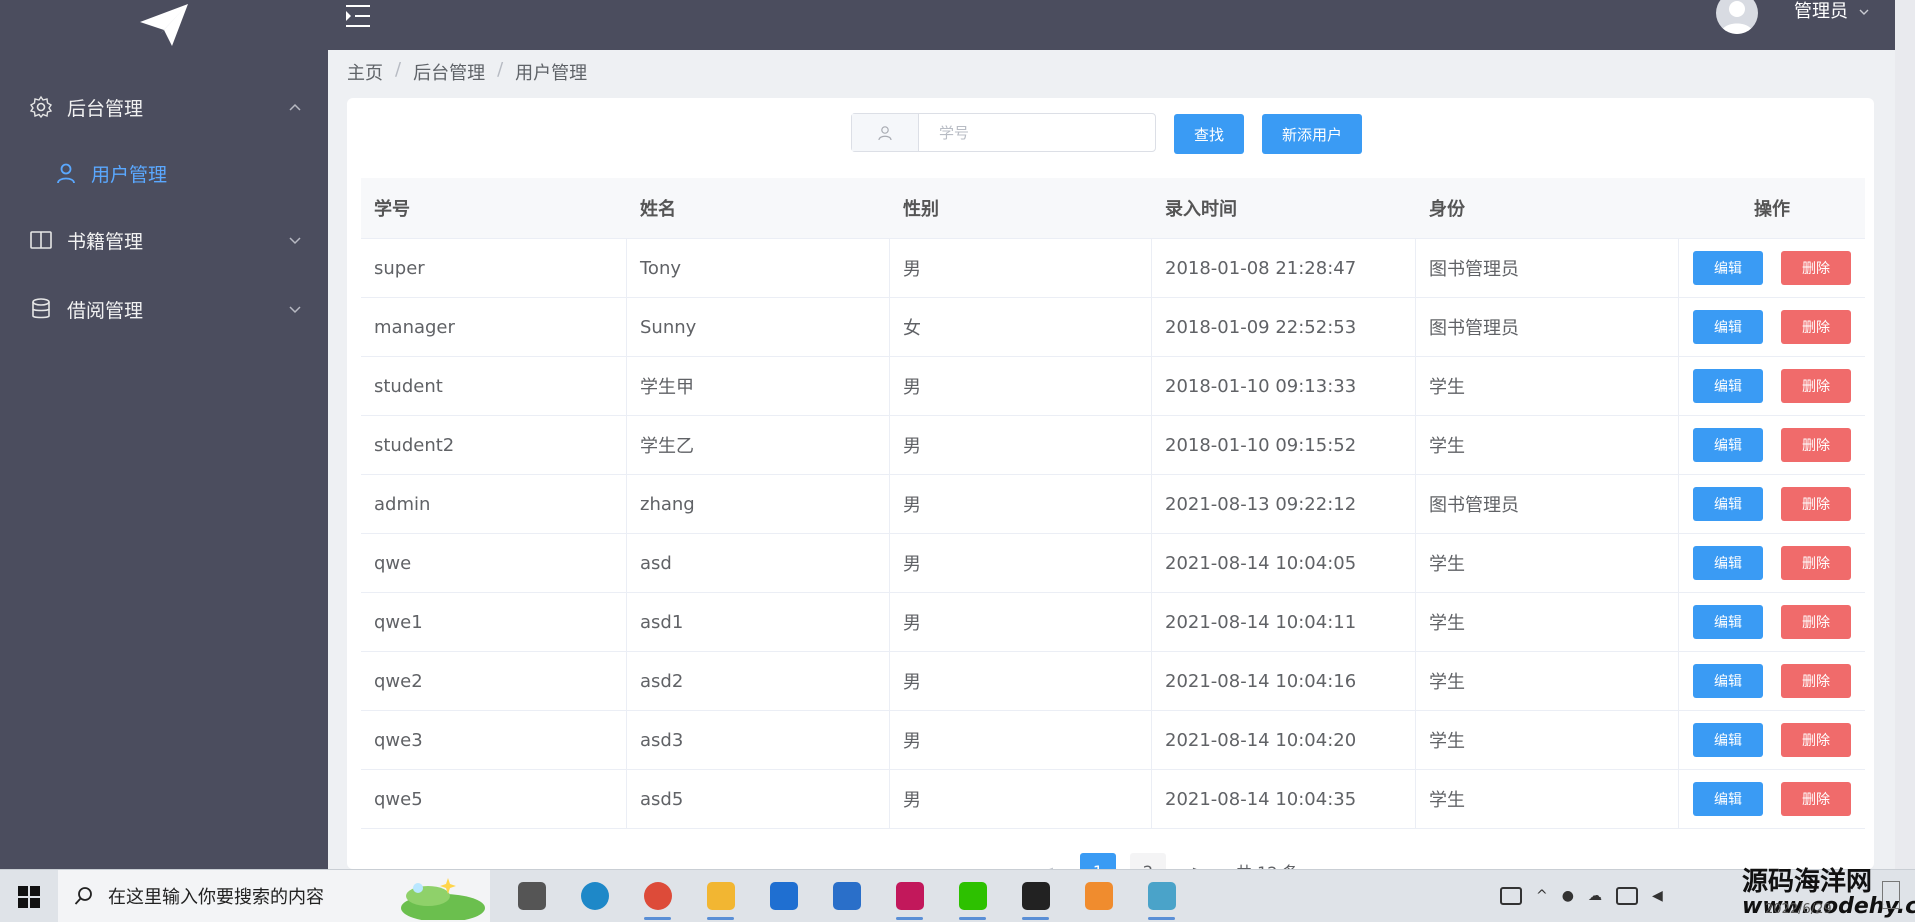  What do you see at coordinates (1209, 134) in the screenshot?
I see `search-button: 查找` at bounding box center [1209, 134].